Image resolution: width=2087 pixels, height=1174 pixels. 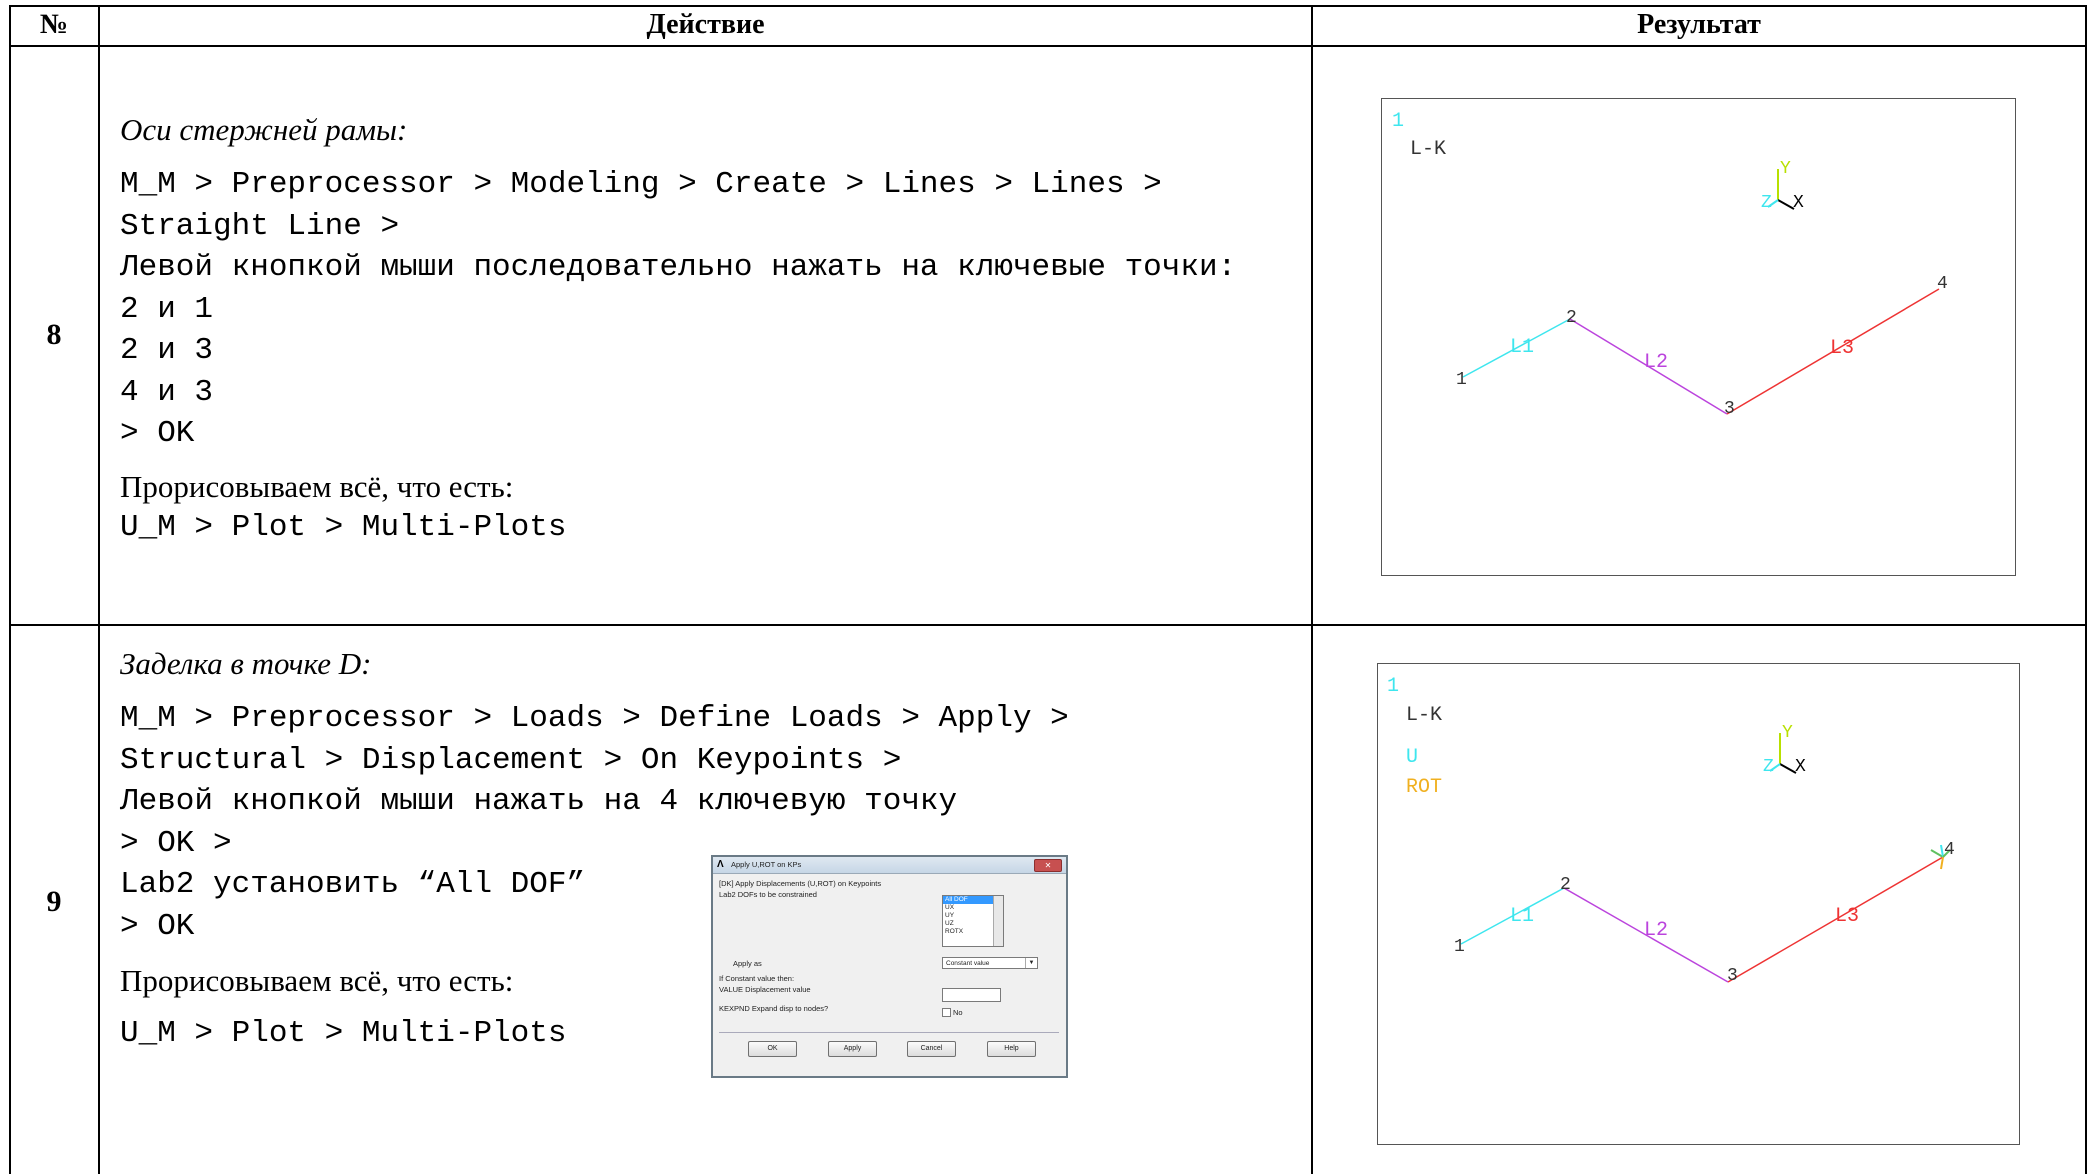 What do you see at coordinates (889, 865) in the screenshot?
I see `dialog-titlebar: Λ Apply U,ROT on KPs ✕` at bounding box center [889, 865].